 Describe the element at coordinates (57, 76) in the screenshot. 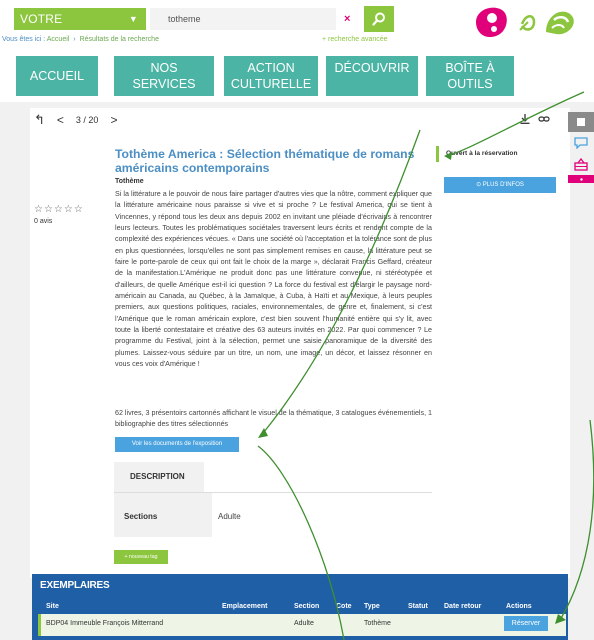

I see `nav-accueil: ACCUEIL` at that location.